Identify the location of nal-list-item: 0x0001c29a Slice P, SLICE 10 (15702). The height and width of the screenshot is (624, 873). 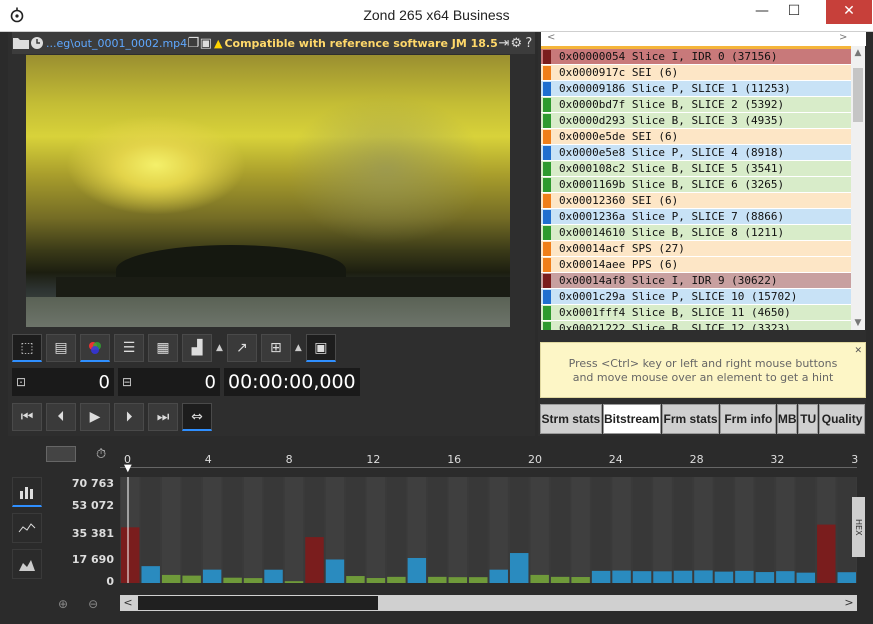
(696, 297).